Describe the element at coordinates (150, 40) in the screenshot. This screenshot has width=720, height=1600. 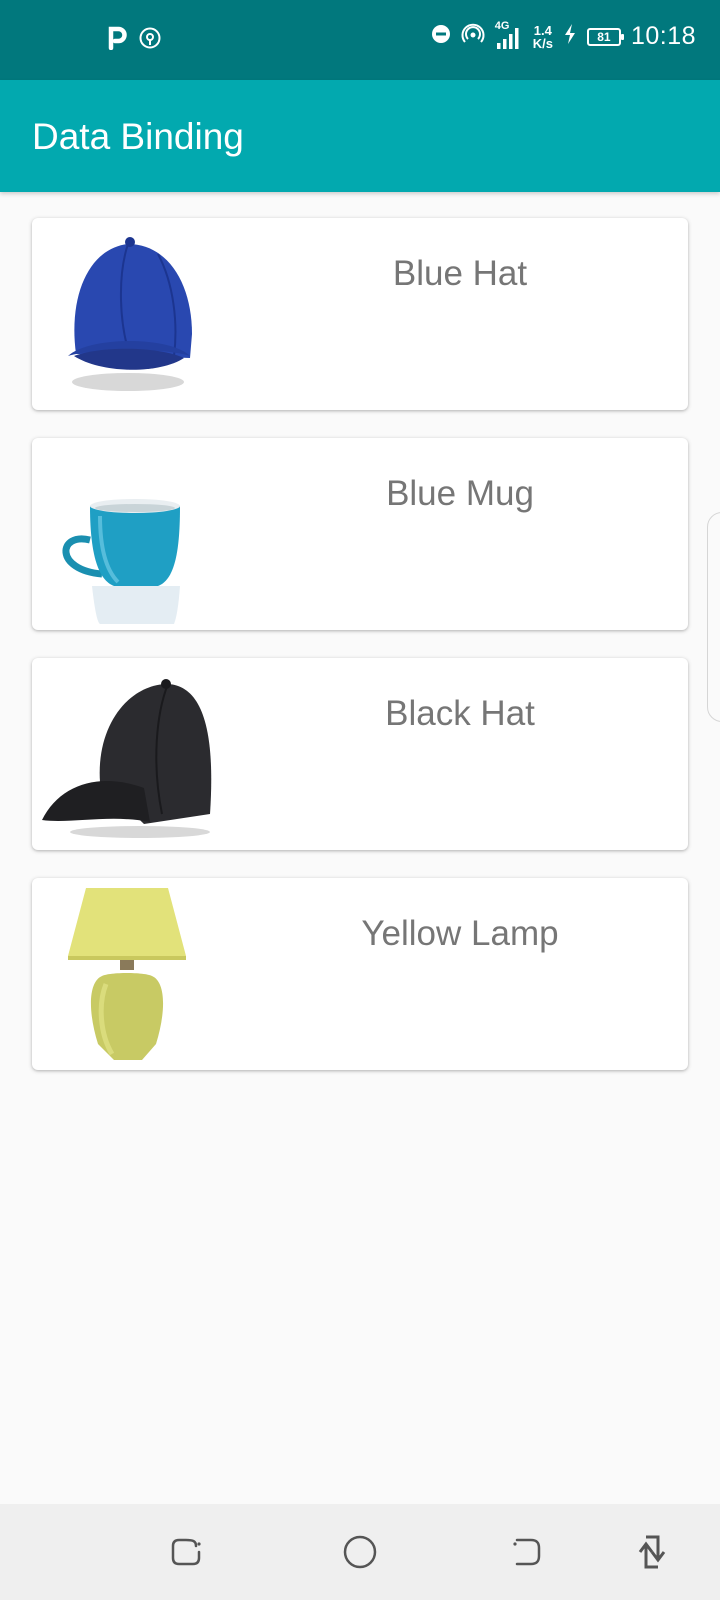
I see `location-tracking-icon` at that location.